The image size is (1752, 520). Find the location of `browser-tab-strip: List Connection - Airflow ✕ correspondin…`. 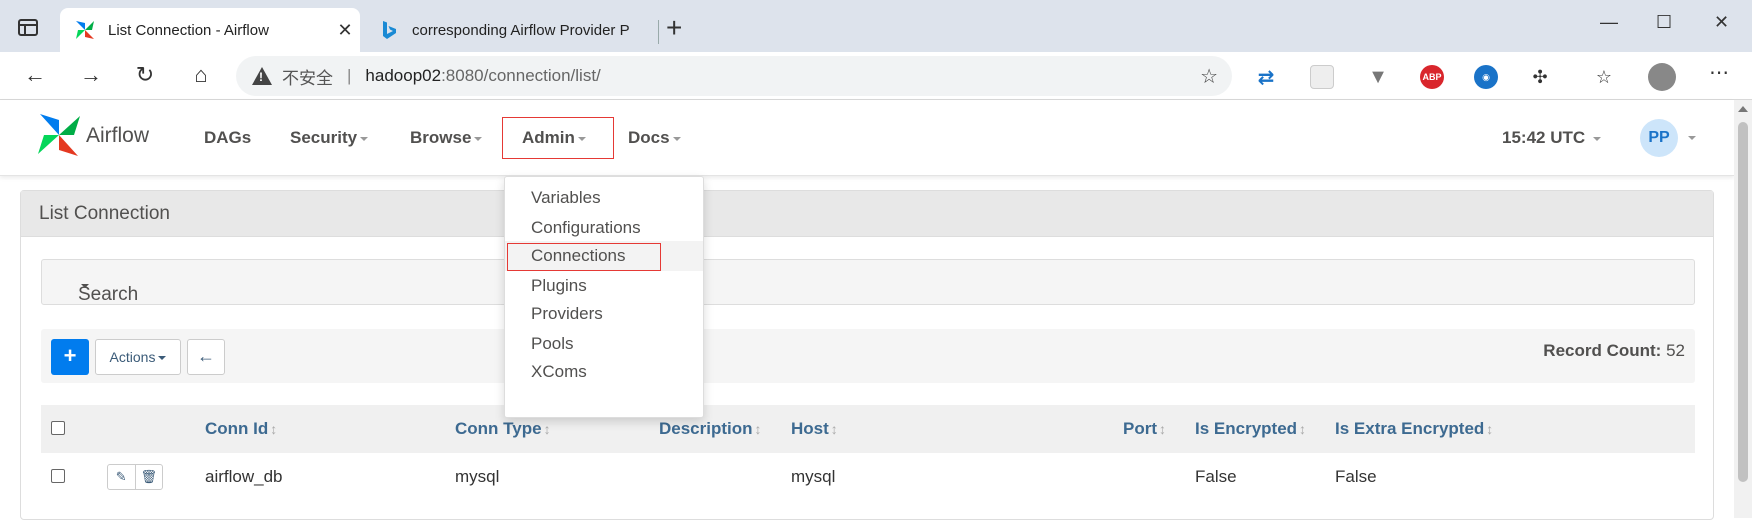

browser-tab-strip: List Connection - Airflow ✕ correspondin… is located at coordinates (876, 26).